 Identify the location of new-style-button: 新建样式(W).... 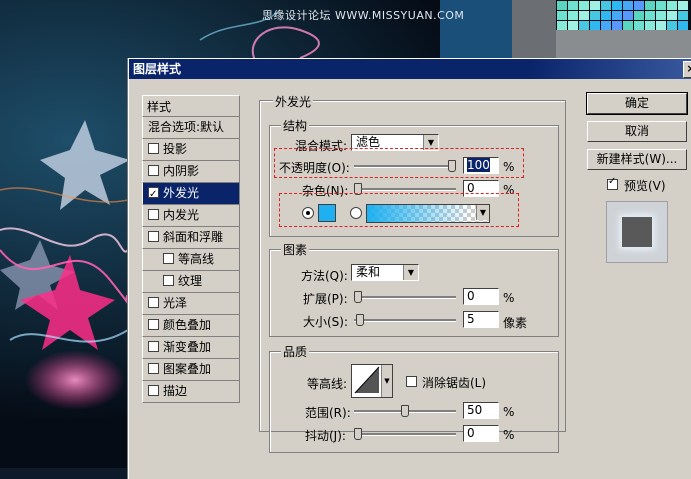
(637, 159).